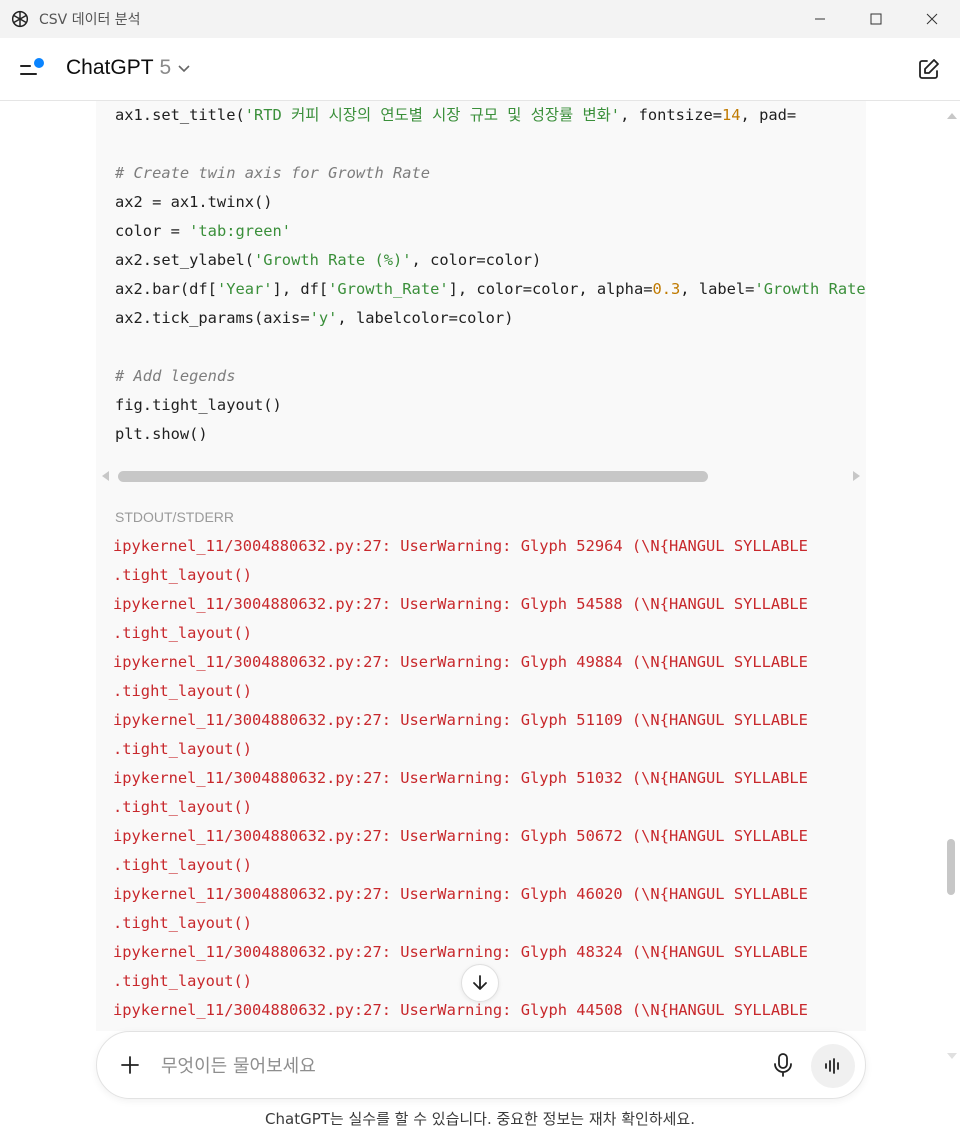  I want to click on arrow-down-icon, so click(480, 982).